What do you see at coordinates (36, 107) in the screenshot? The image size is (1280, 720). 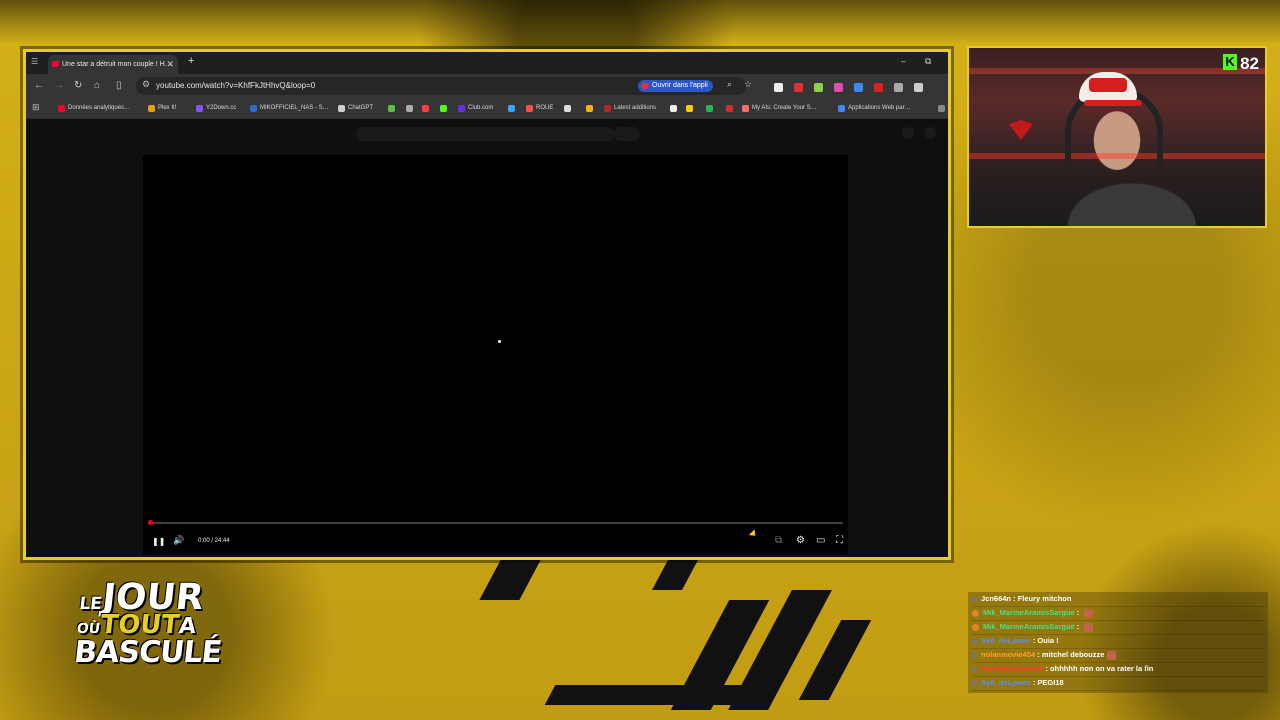 I see `apps-grid-icon: ⊞` at bounding box center [36, 107].